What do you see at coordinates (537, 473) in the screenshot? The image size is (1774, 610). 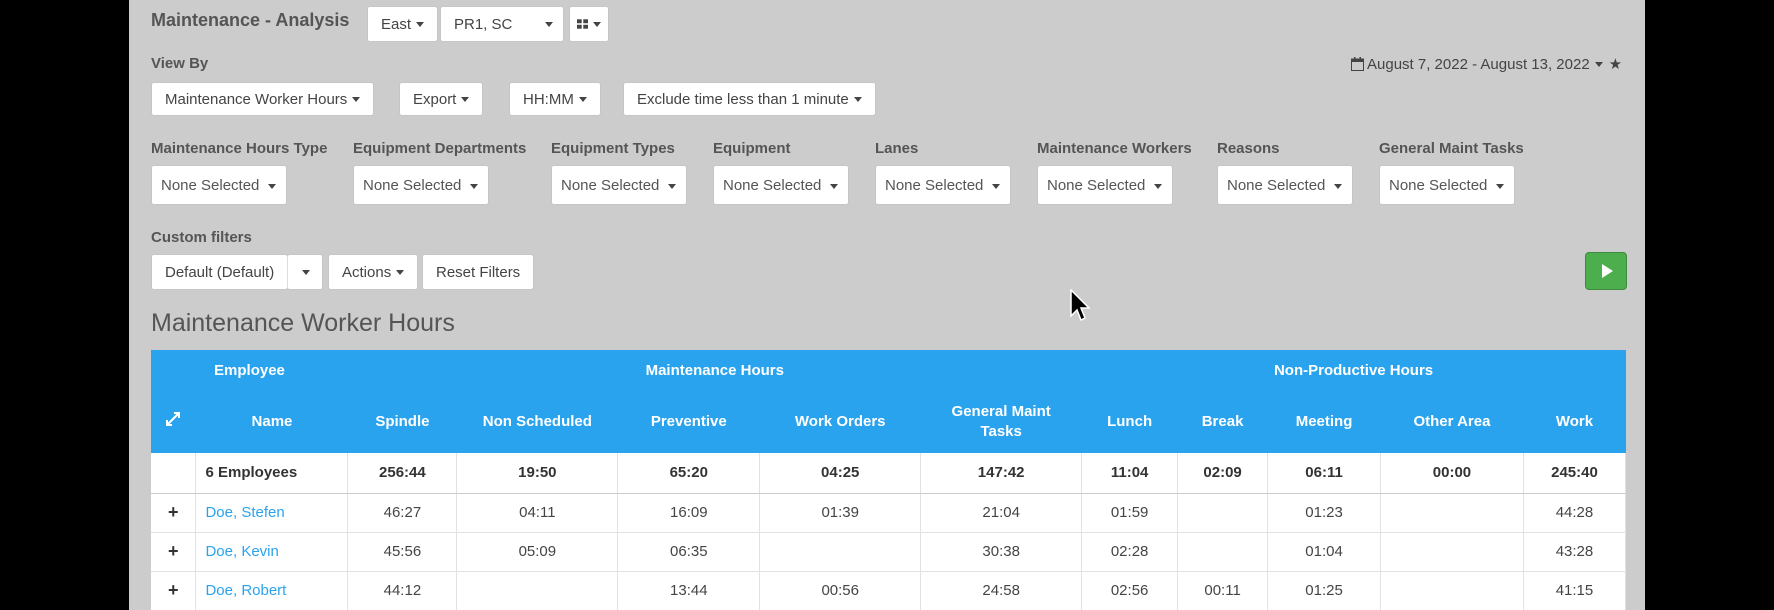 I see `totals-non-scheduled: 19:50` at bounding box center [537, 473].